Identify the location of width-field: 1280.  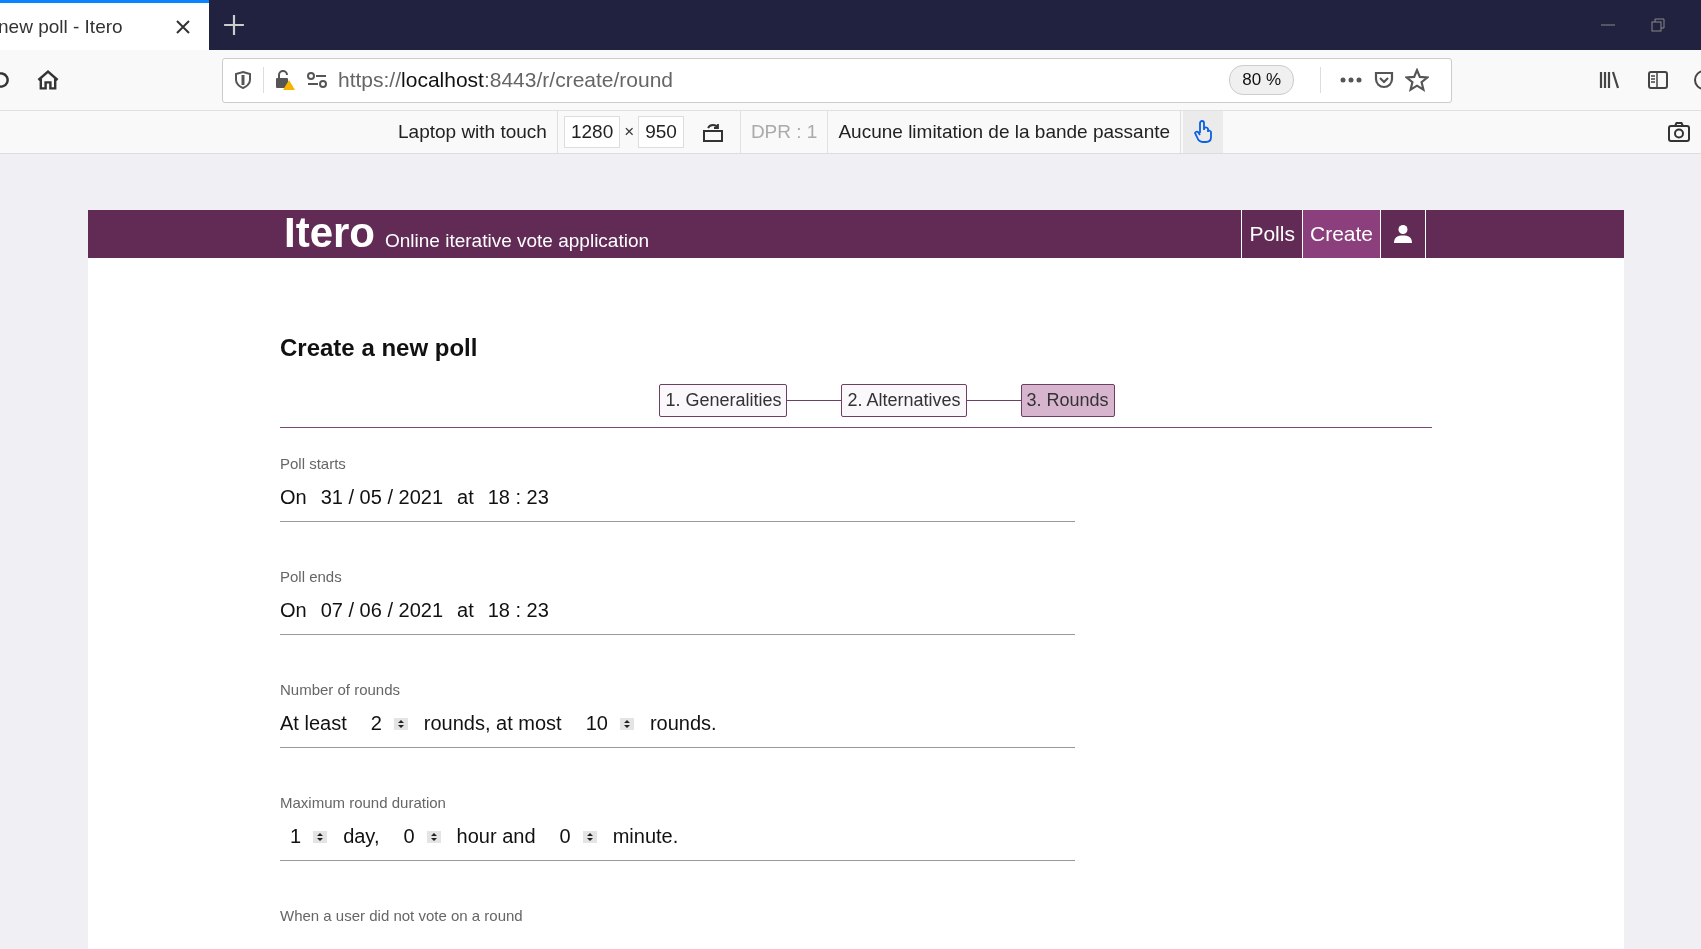
(592, 132).